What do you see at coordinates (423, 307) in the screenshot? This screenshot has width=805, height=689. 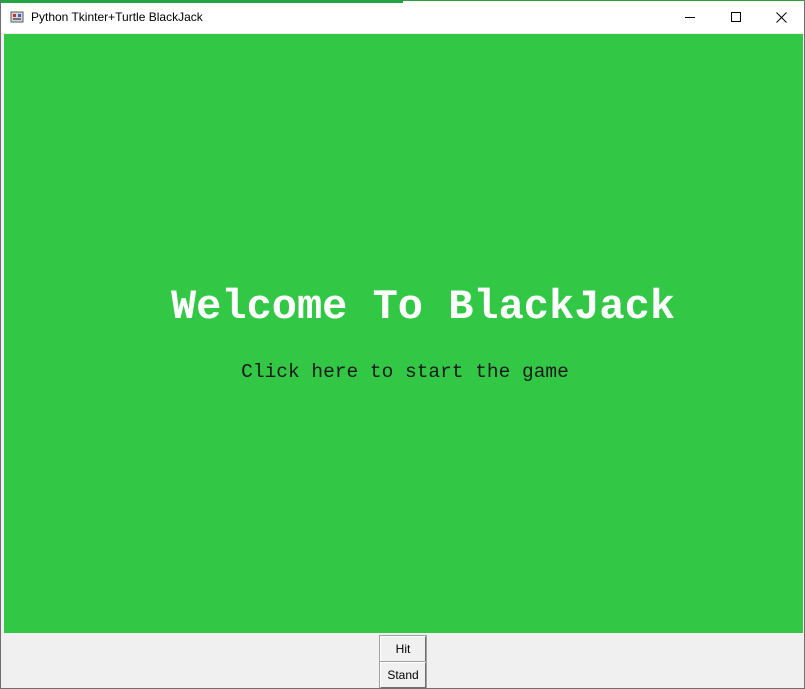 I see `welcome-heading: Welcome To BlackJack` at bounding box center [423, 307].